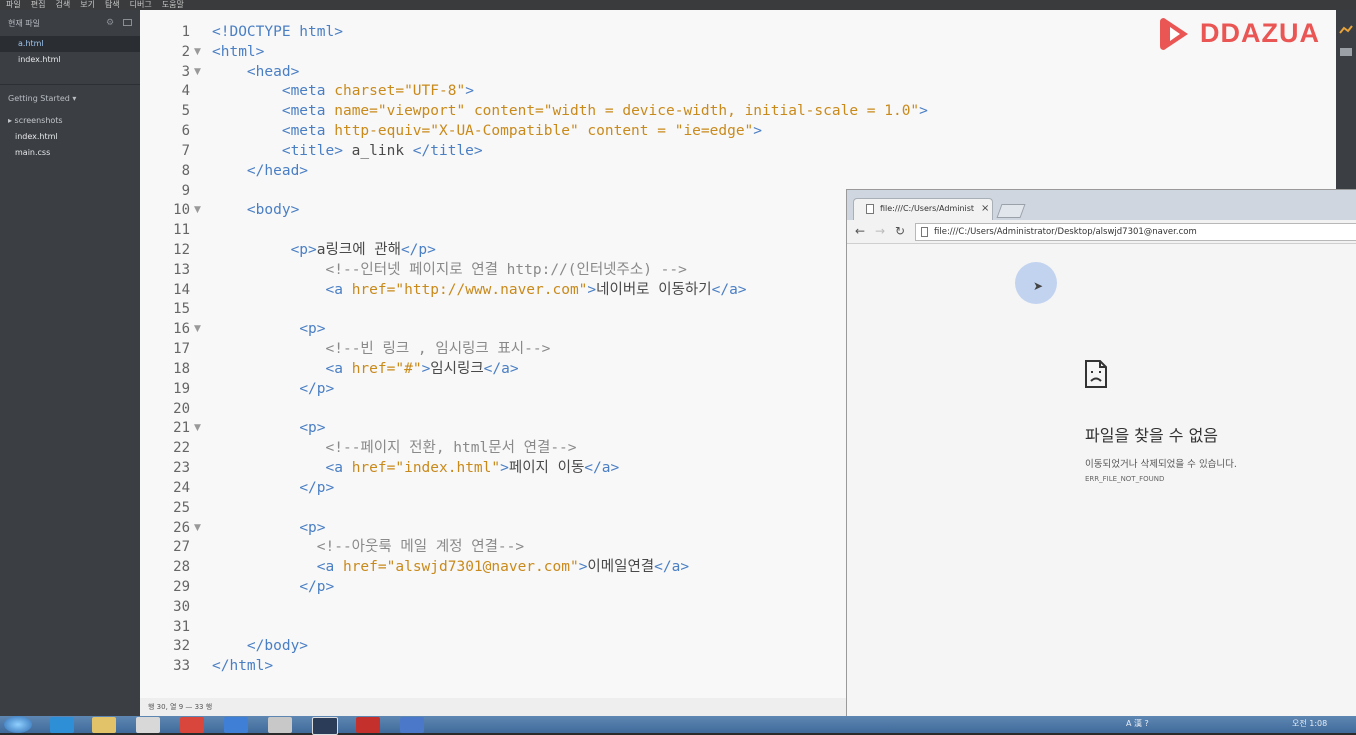  Describe the element at coordinates (181, 289) in the screenshot. I see `line-number: 14` at that location.